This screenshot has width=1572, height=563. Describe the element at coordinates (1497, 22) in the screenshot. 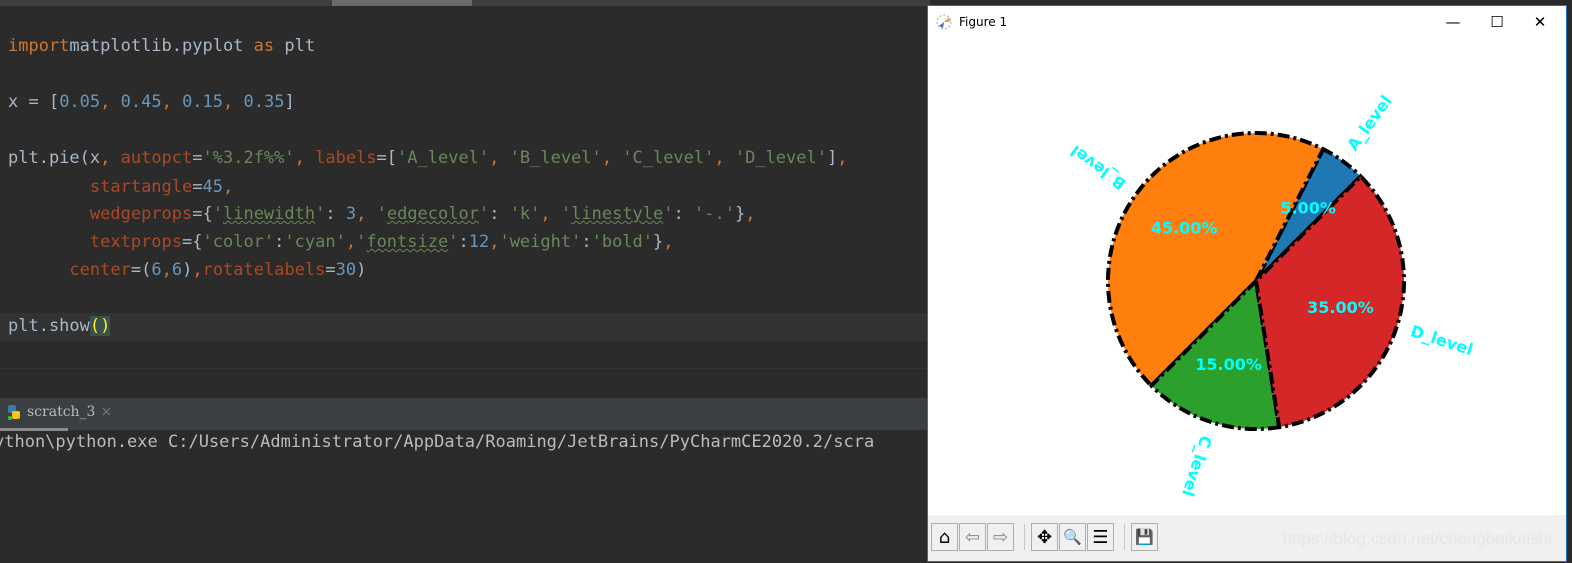

I see `maximize-button: ☐` at that location.